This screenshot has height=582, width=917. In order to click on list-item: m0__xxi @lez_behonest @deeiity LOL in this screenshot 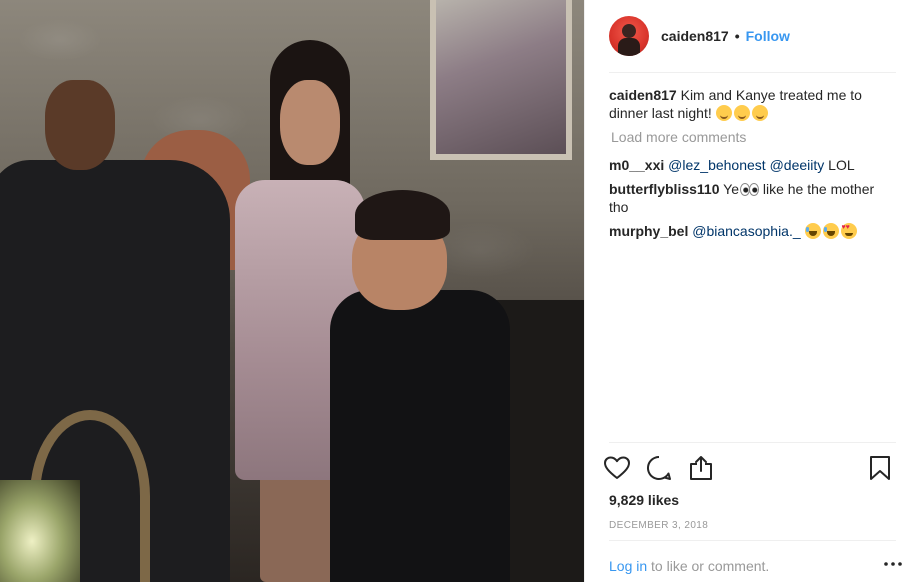, I will do `click(752, 165)`.